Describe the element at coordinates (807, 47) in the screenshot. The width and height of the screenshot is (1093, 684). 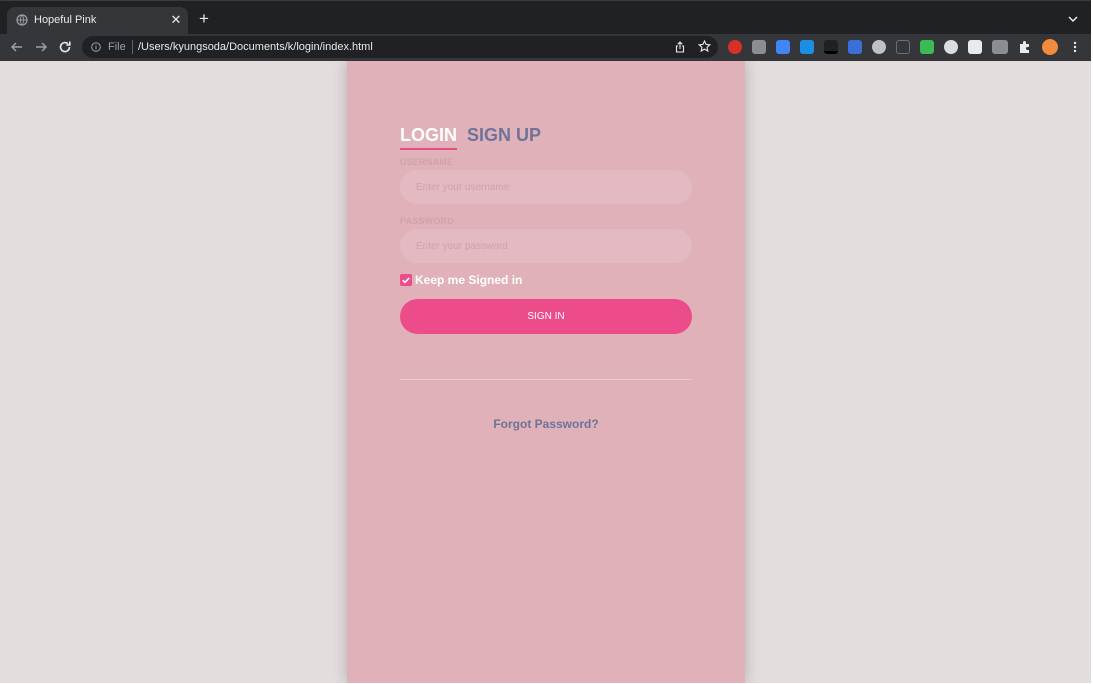
I see `folder-extension-icon` at that location.